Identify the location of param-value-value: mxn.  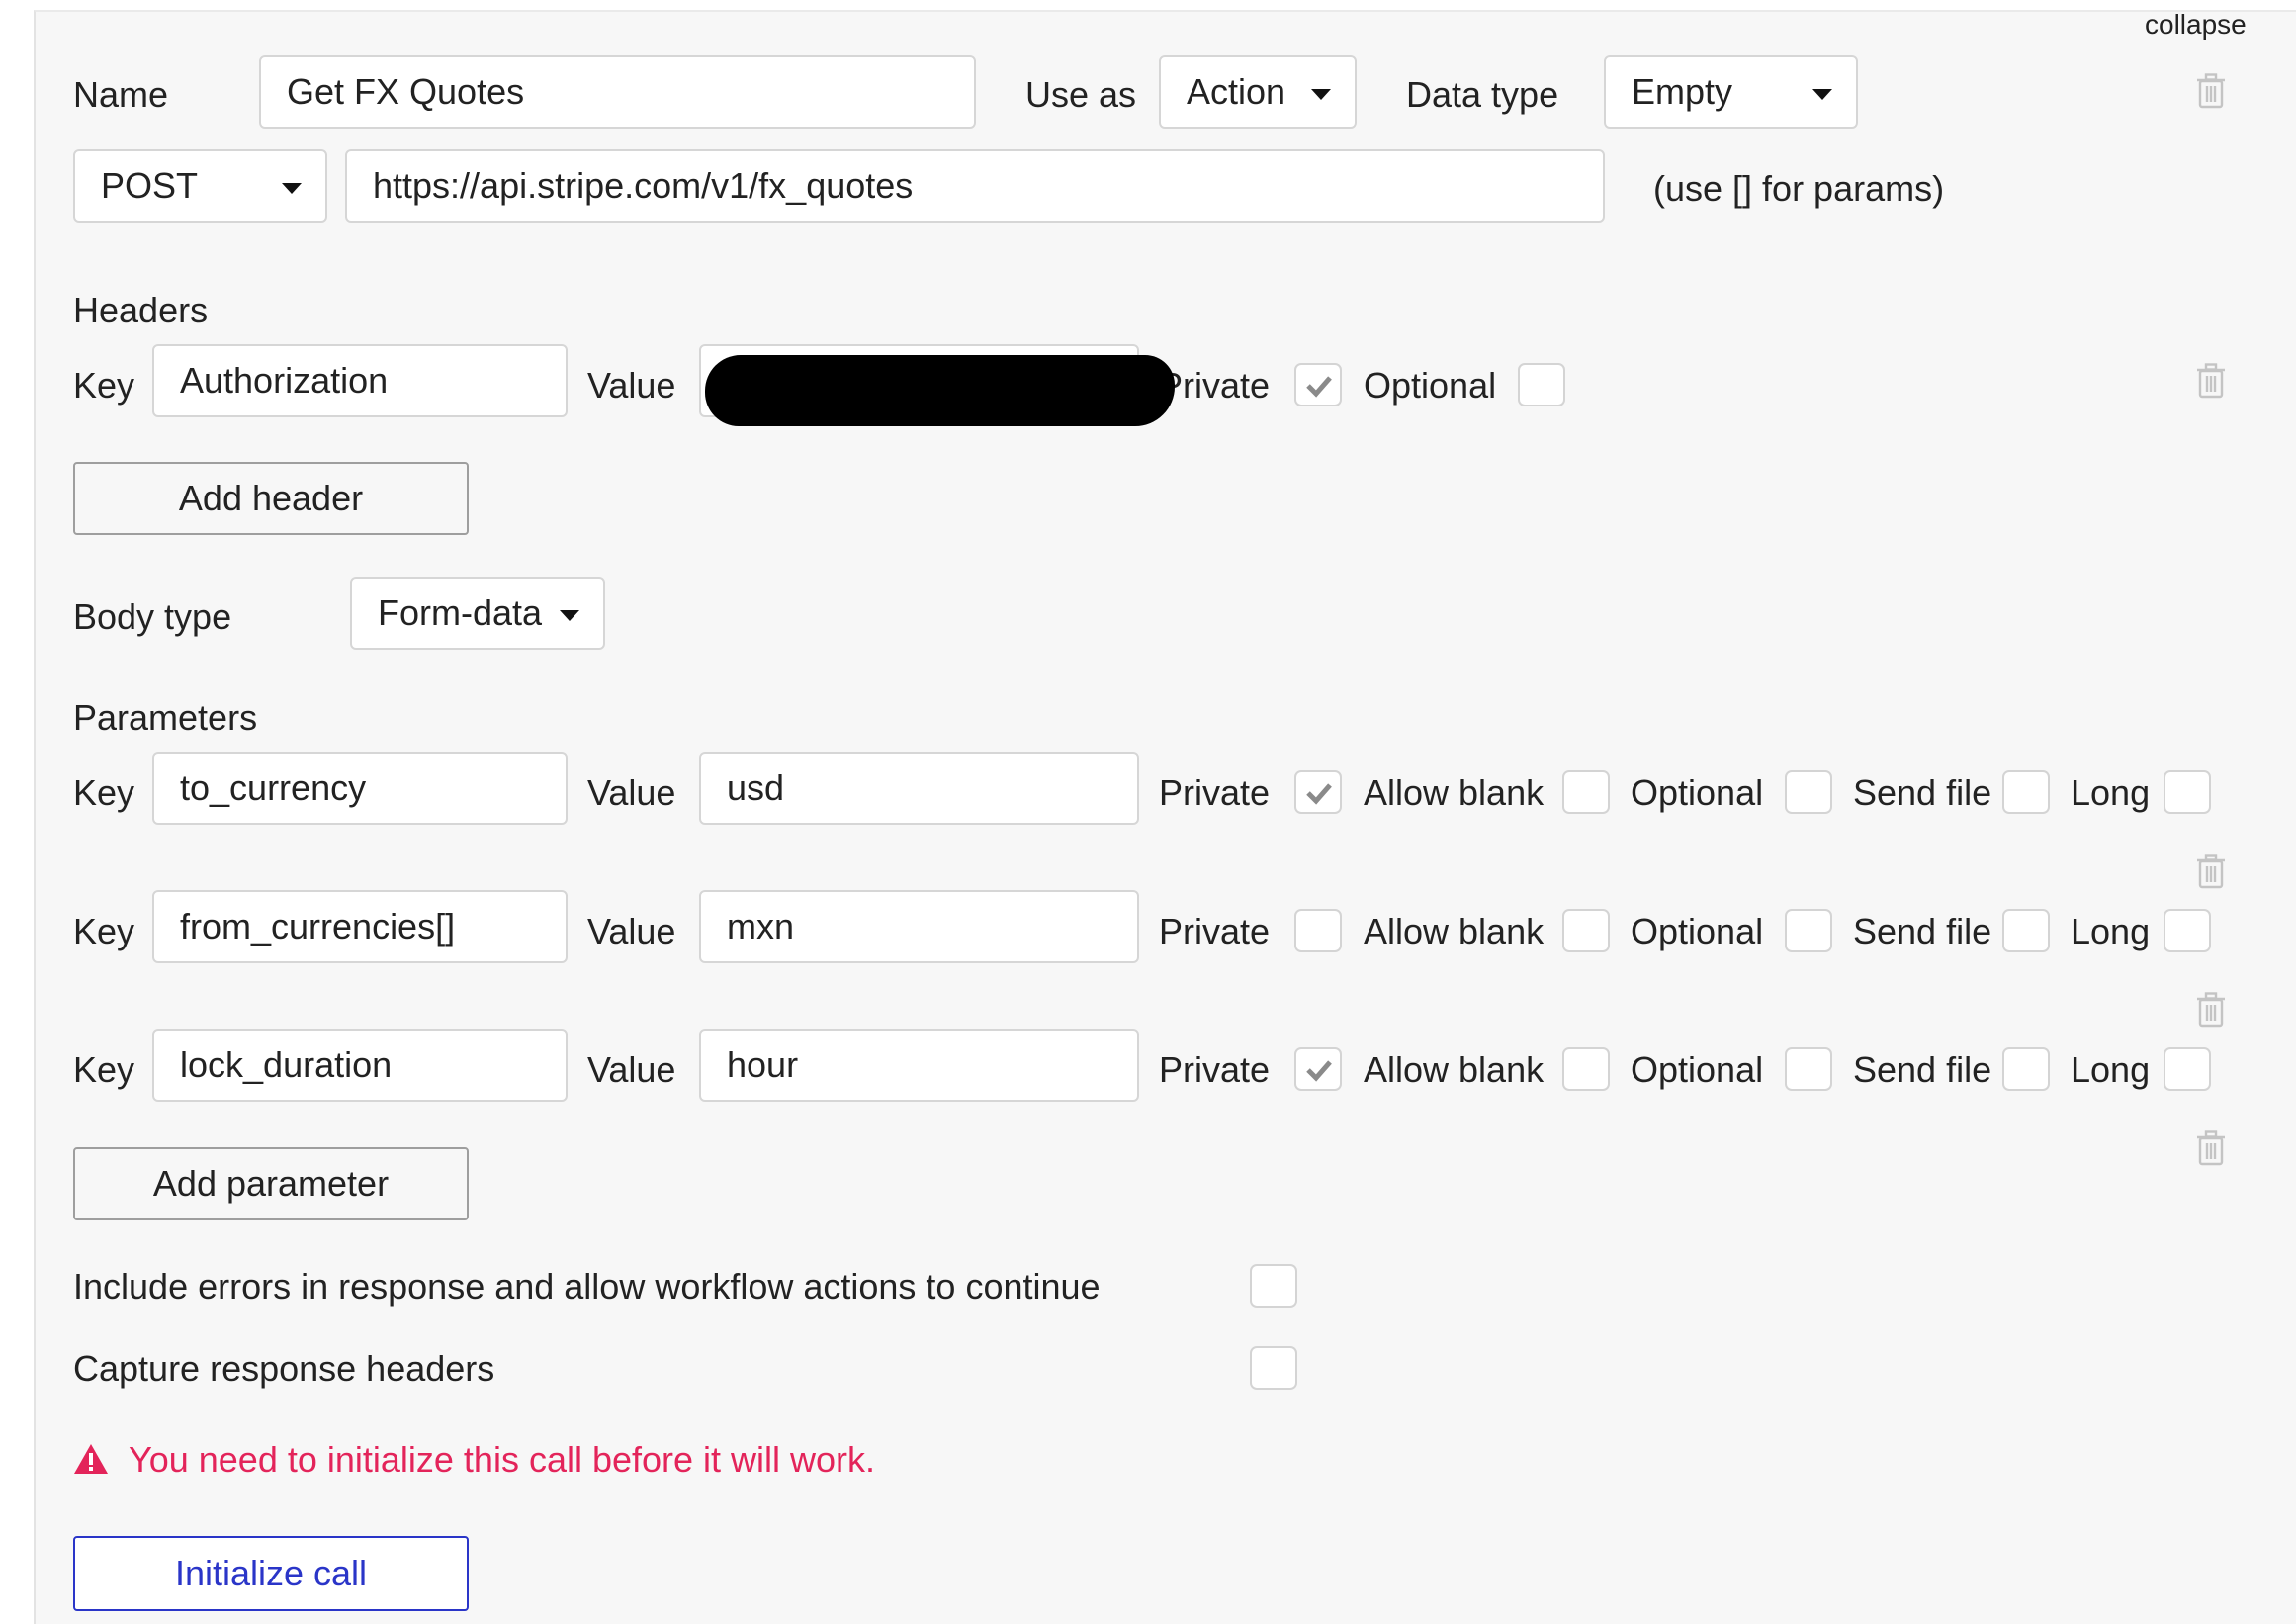
(761, 926).